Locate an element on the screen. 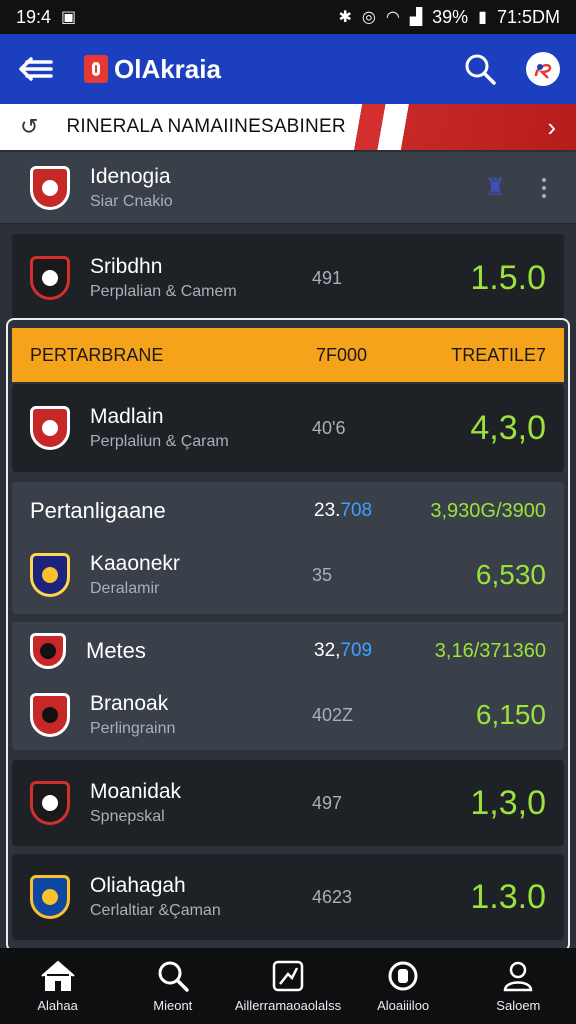  account-avatar-icon is located at coordinates (543, 69).